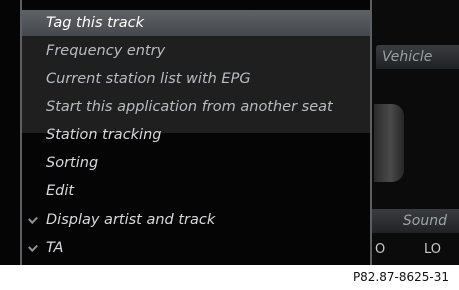 The image size is (459, 290). Describe the element at coordinates (196, 23) in the screenshot. I see `menu-item-tag-this-track: Tag this track` at that location.